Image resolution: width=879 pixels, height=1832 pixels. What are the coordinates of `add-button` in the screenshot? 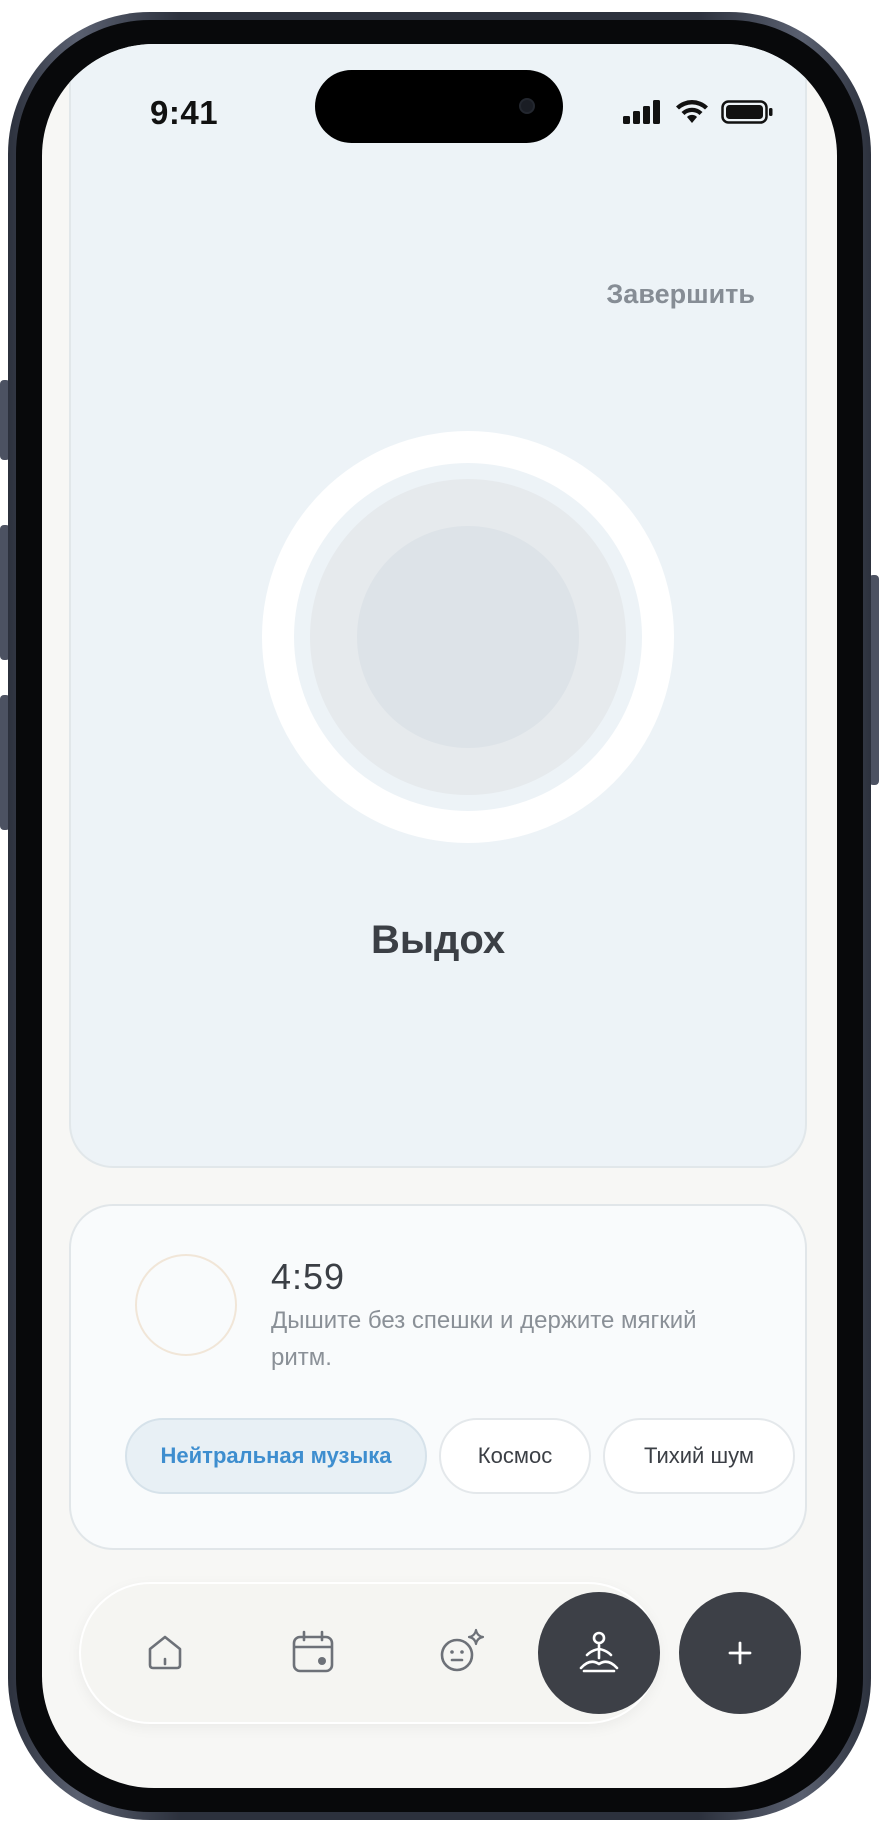 It's located at (740, 1653).